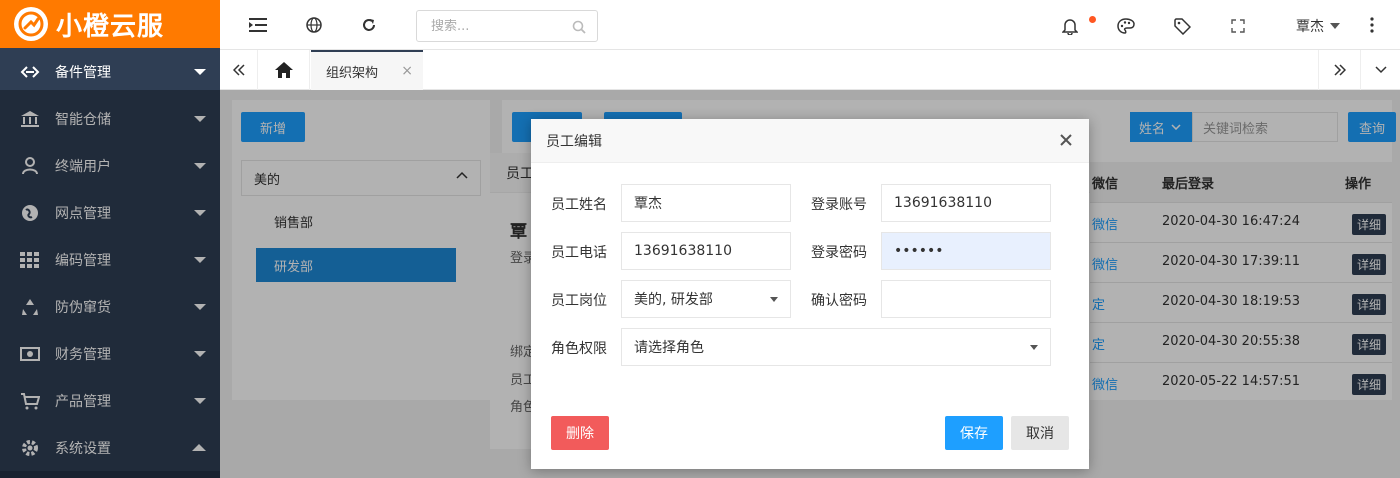 The height and width of the screenshot is (478, 1400). I want to click on role-select: 请选择角色, so click(836, 347).